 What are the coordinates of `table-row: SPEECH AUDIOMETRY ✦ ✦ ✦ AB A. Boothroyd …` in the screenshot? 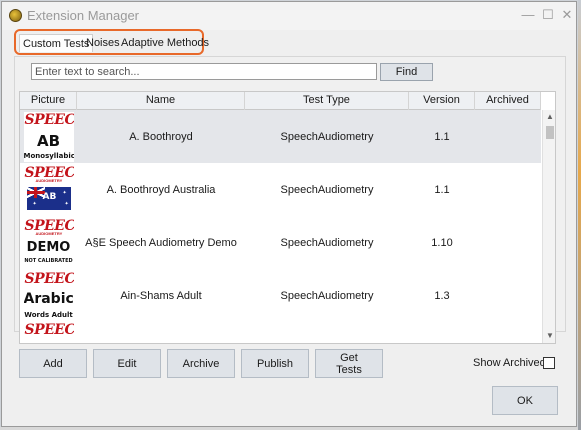 It's located at (280, 189).